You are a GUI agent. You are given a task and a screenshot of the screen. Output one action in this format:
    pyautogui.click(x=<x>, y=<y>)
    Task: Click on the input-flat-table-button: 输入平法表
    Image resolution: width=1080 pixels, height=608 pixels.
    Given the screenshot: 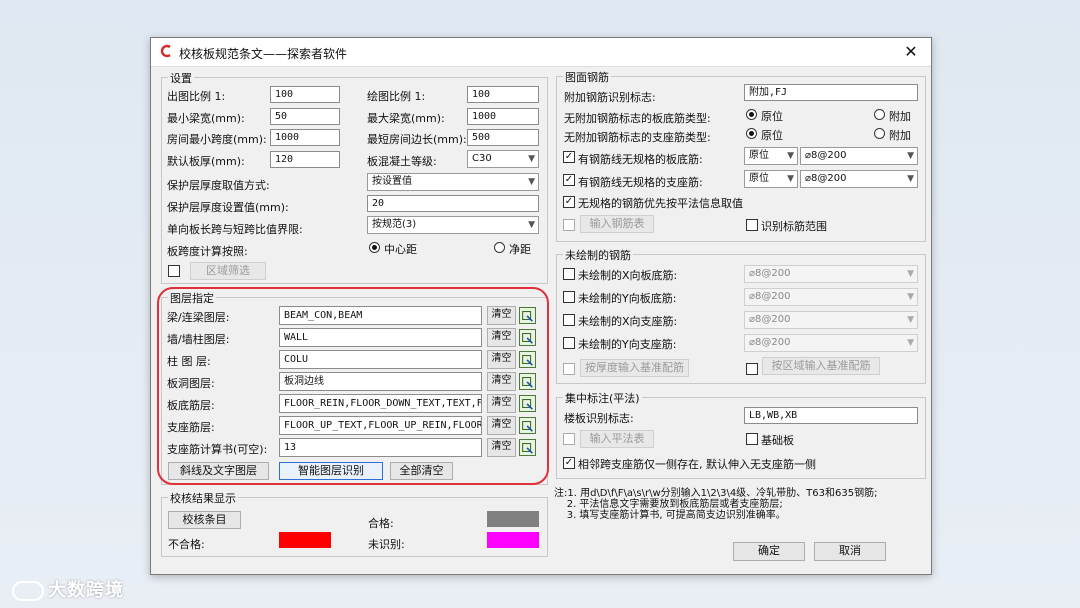 What is the action you would take?
    pyautogui.click(x=617, y=439)
    